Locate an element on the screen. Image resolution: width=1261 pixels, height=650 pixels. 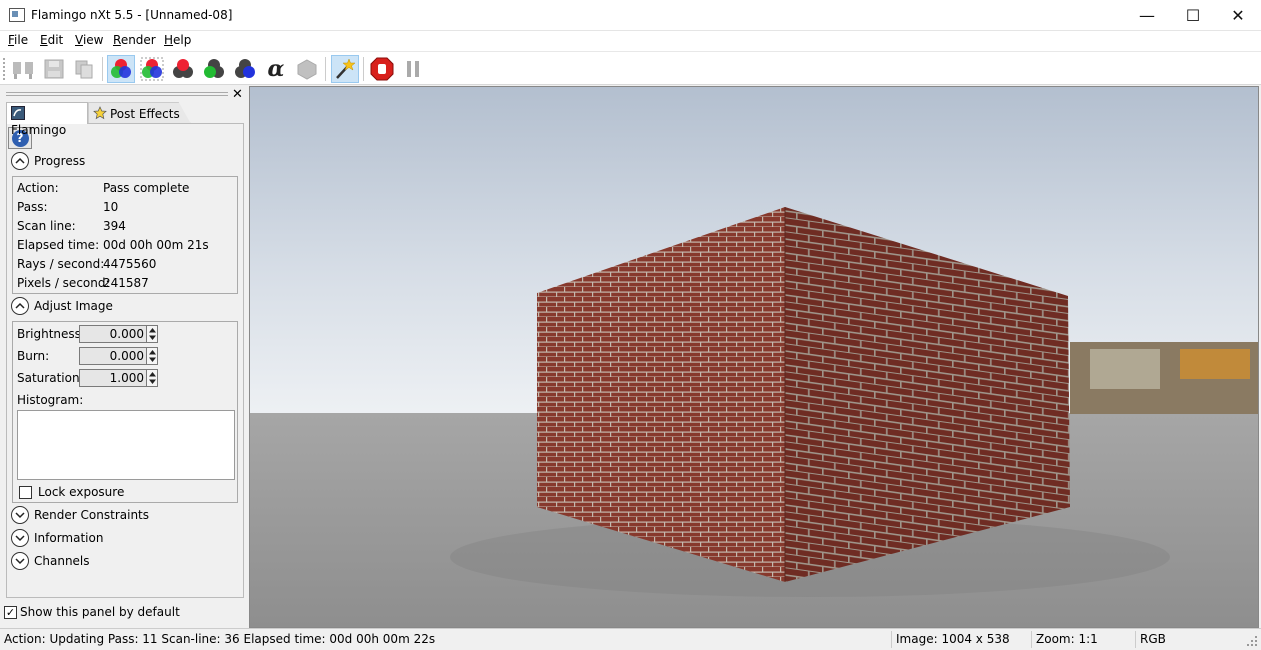
menu-help: Help is located at coordinates (177, 40).